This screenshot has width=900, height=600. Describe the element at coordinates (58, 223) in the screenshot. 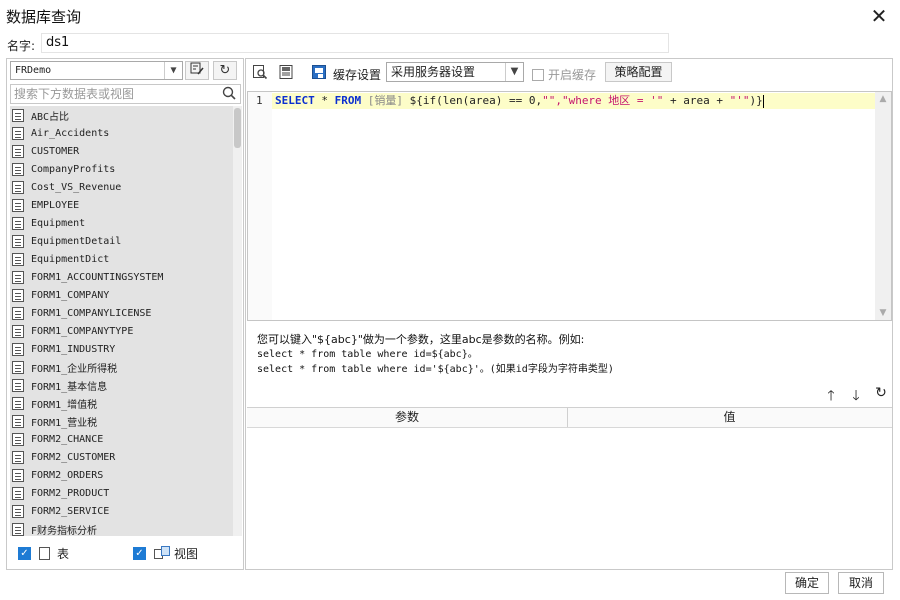

I see `table-name: Equipment` at that location.